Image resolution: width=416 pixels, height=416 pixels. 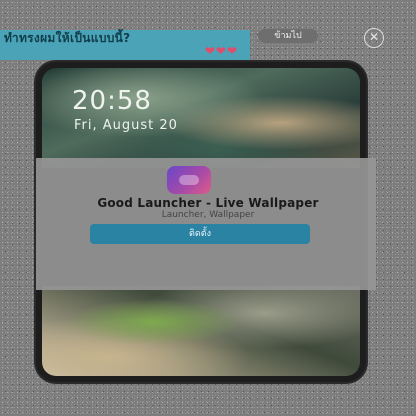 I want to click on skip-button: ข้ามไป, so click(x=288, y=36).